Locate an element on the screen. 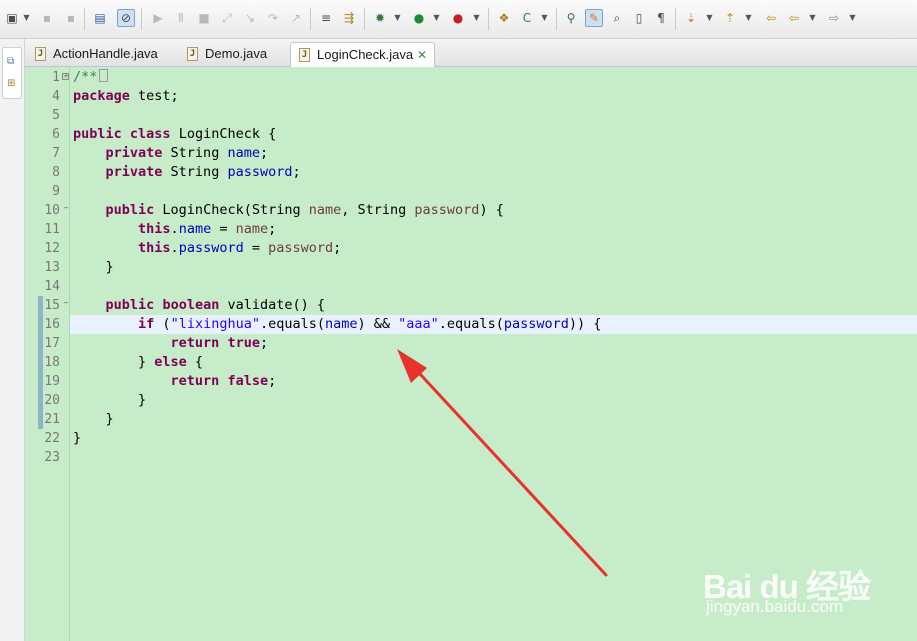 The width and height of the screenshot is (917, 641). run-icon: ● is located at coordinates (419, 18).